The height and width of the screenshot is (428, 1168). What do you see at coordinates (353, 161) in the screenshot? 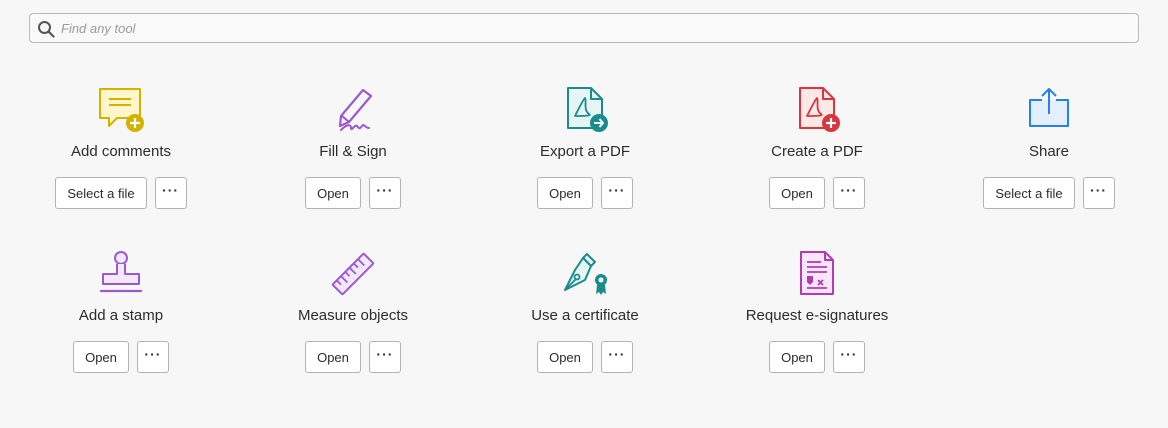
I see `tool-fill-sign: Fill & Sign Open ···` at bounding box center [353, 161].